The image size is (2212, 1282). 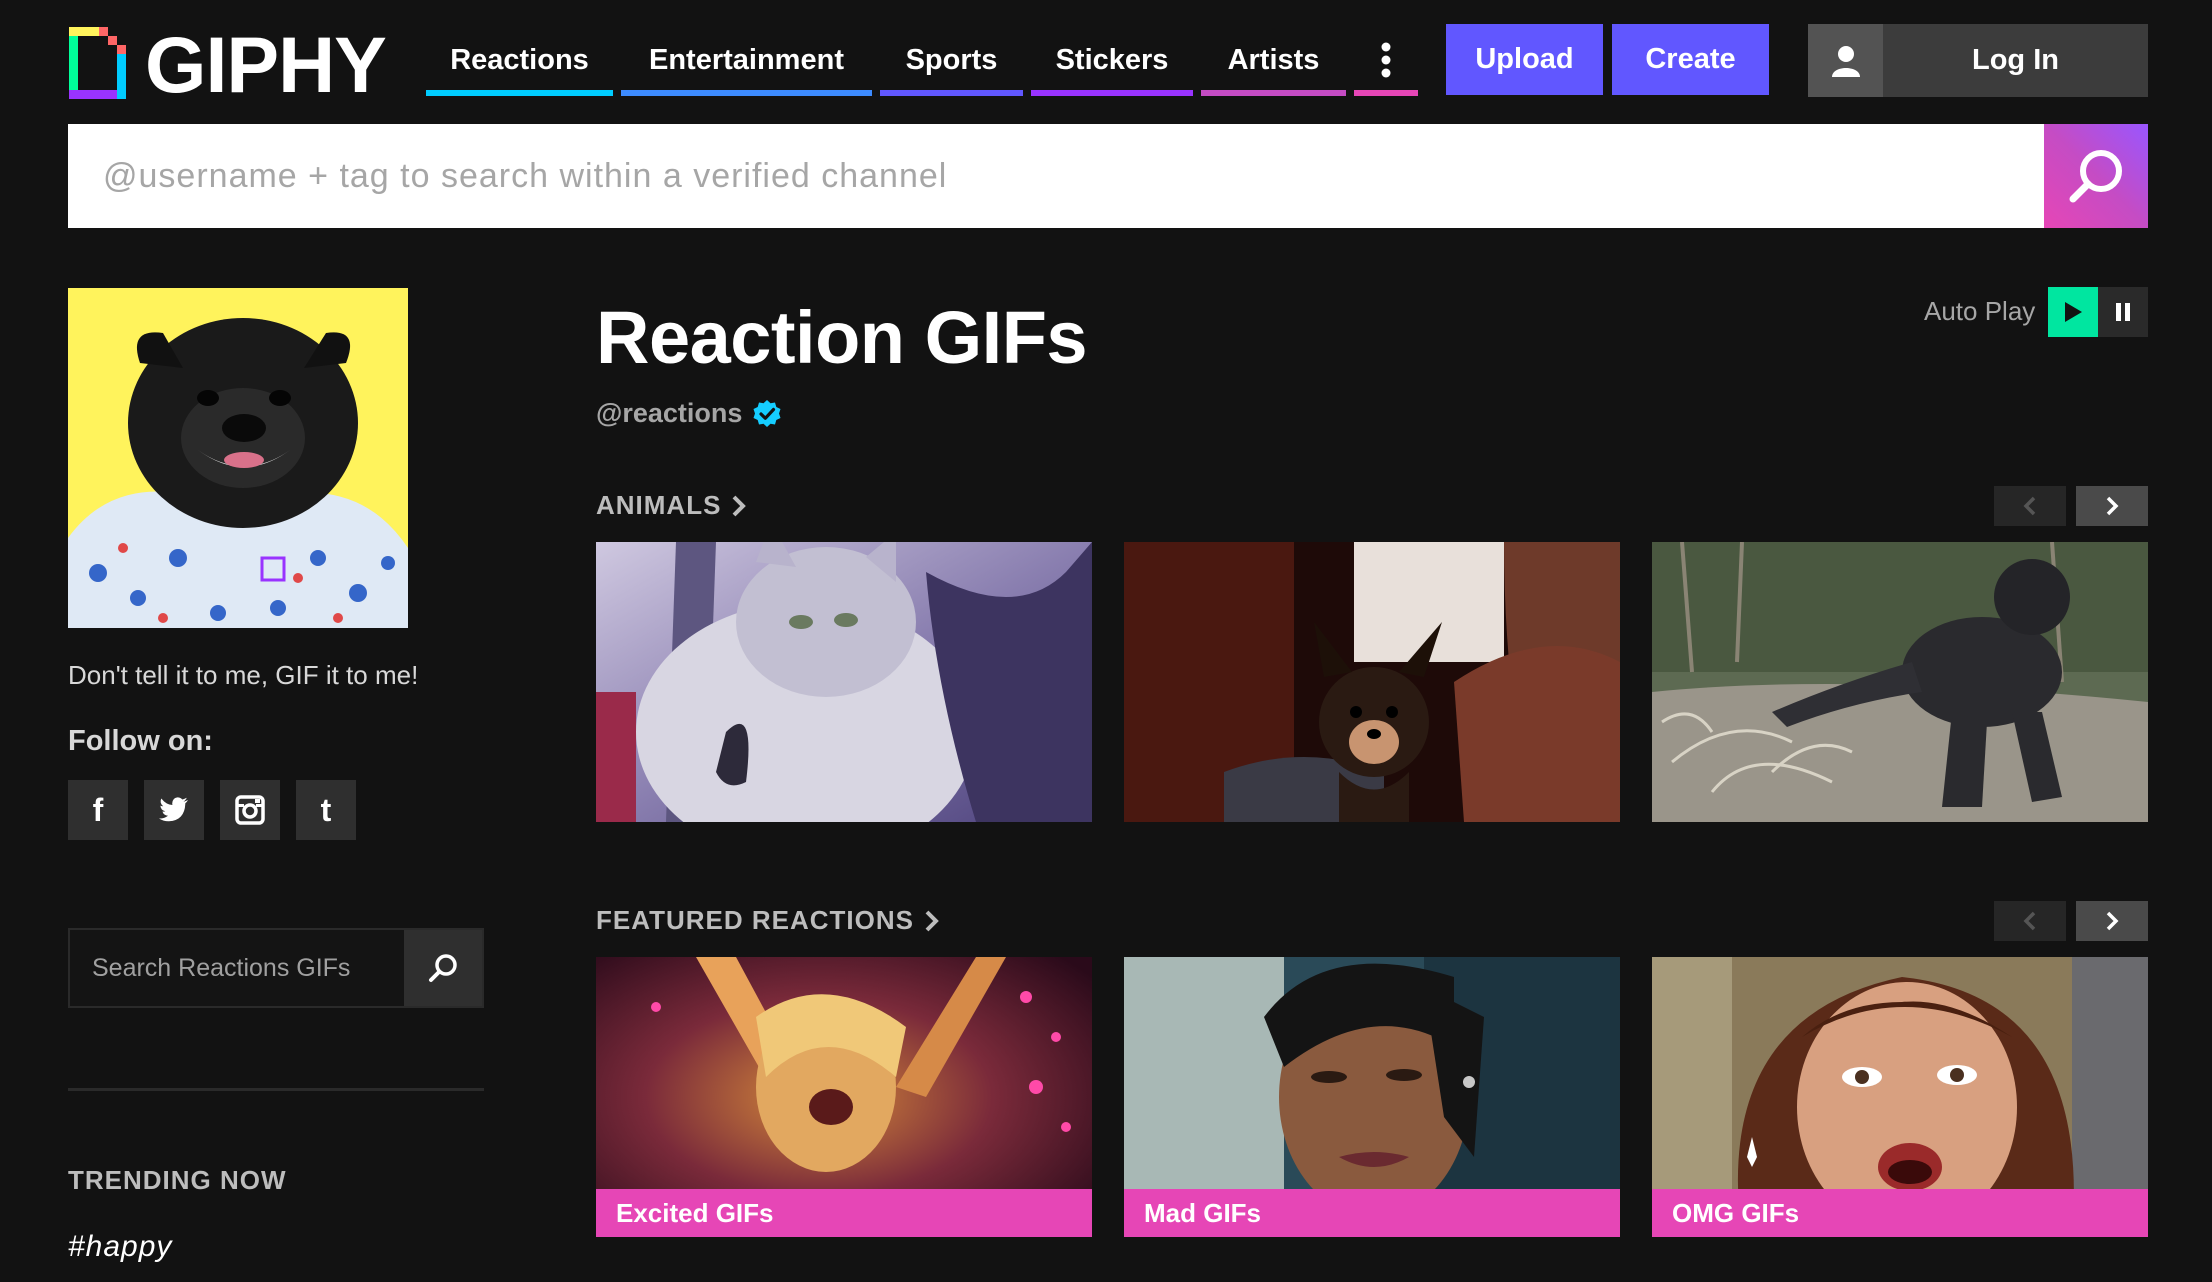 I want to click on tumblr-icon: t, so click(x=326, y=809).